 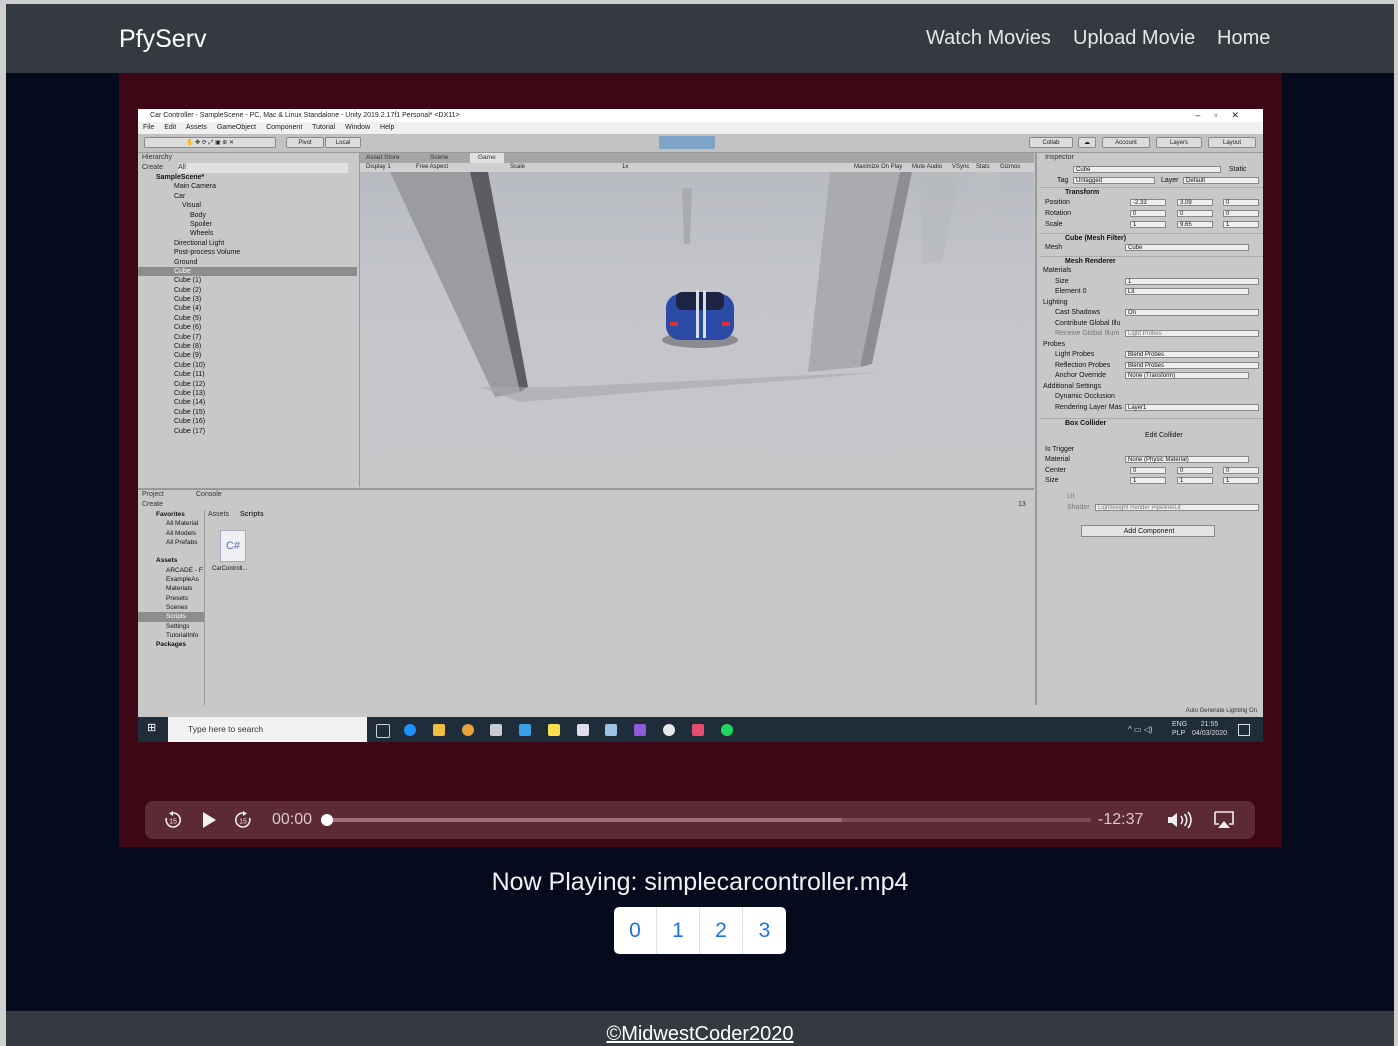 I want to click on tag-dropdown: Untagged, so click(x=1114, y=180).